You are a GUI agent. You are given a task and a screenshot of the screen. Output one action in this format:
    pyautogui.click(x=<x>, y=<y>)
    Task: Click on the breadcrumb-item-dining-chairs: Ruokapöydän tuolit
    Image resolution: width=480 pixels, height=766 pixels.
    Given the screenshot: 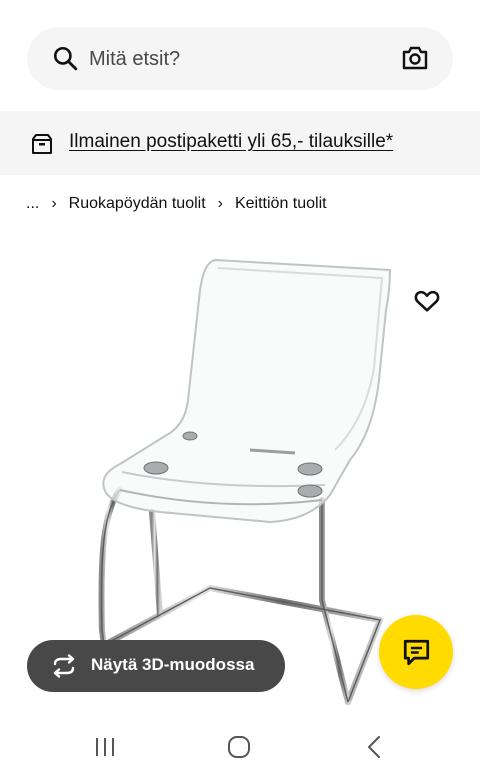 What is the action you would take?
    pyautogui.click(x=137, y=204)
    